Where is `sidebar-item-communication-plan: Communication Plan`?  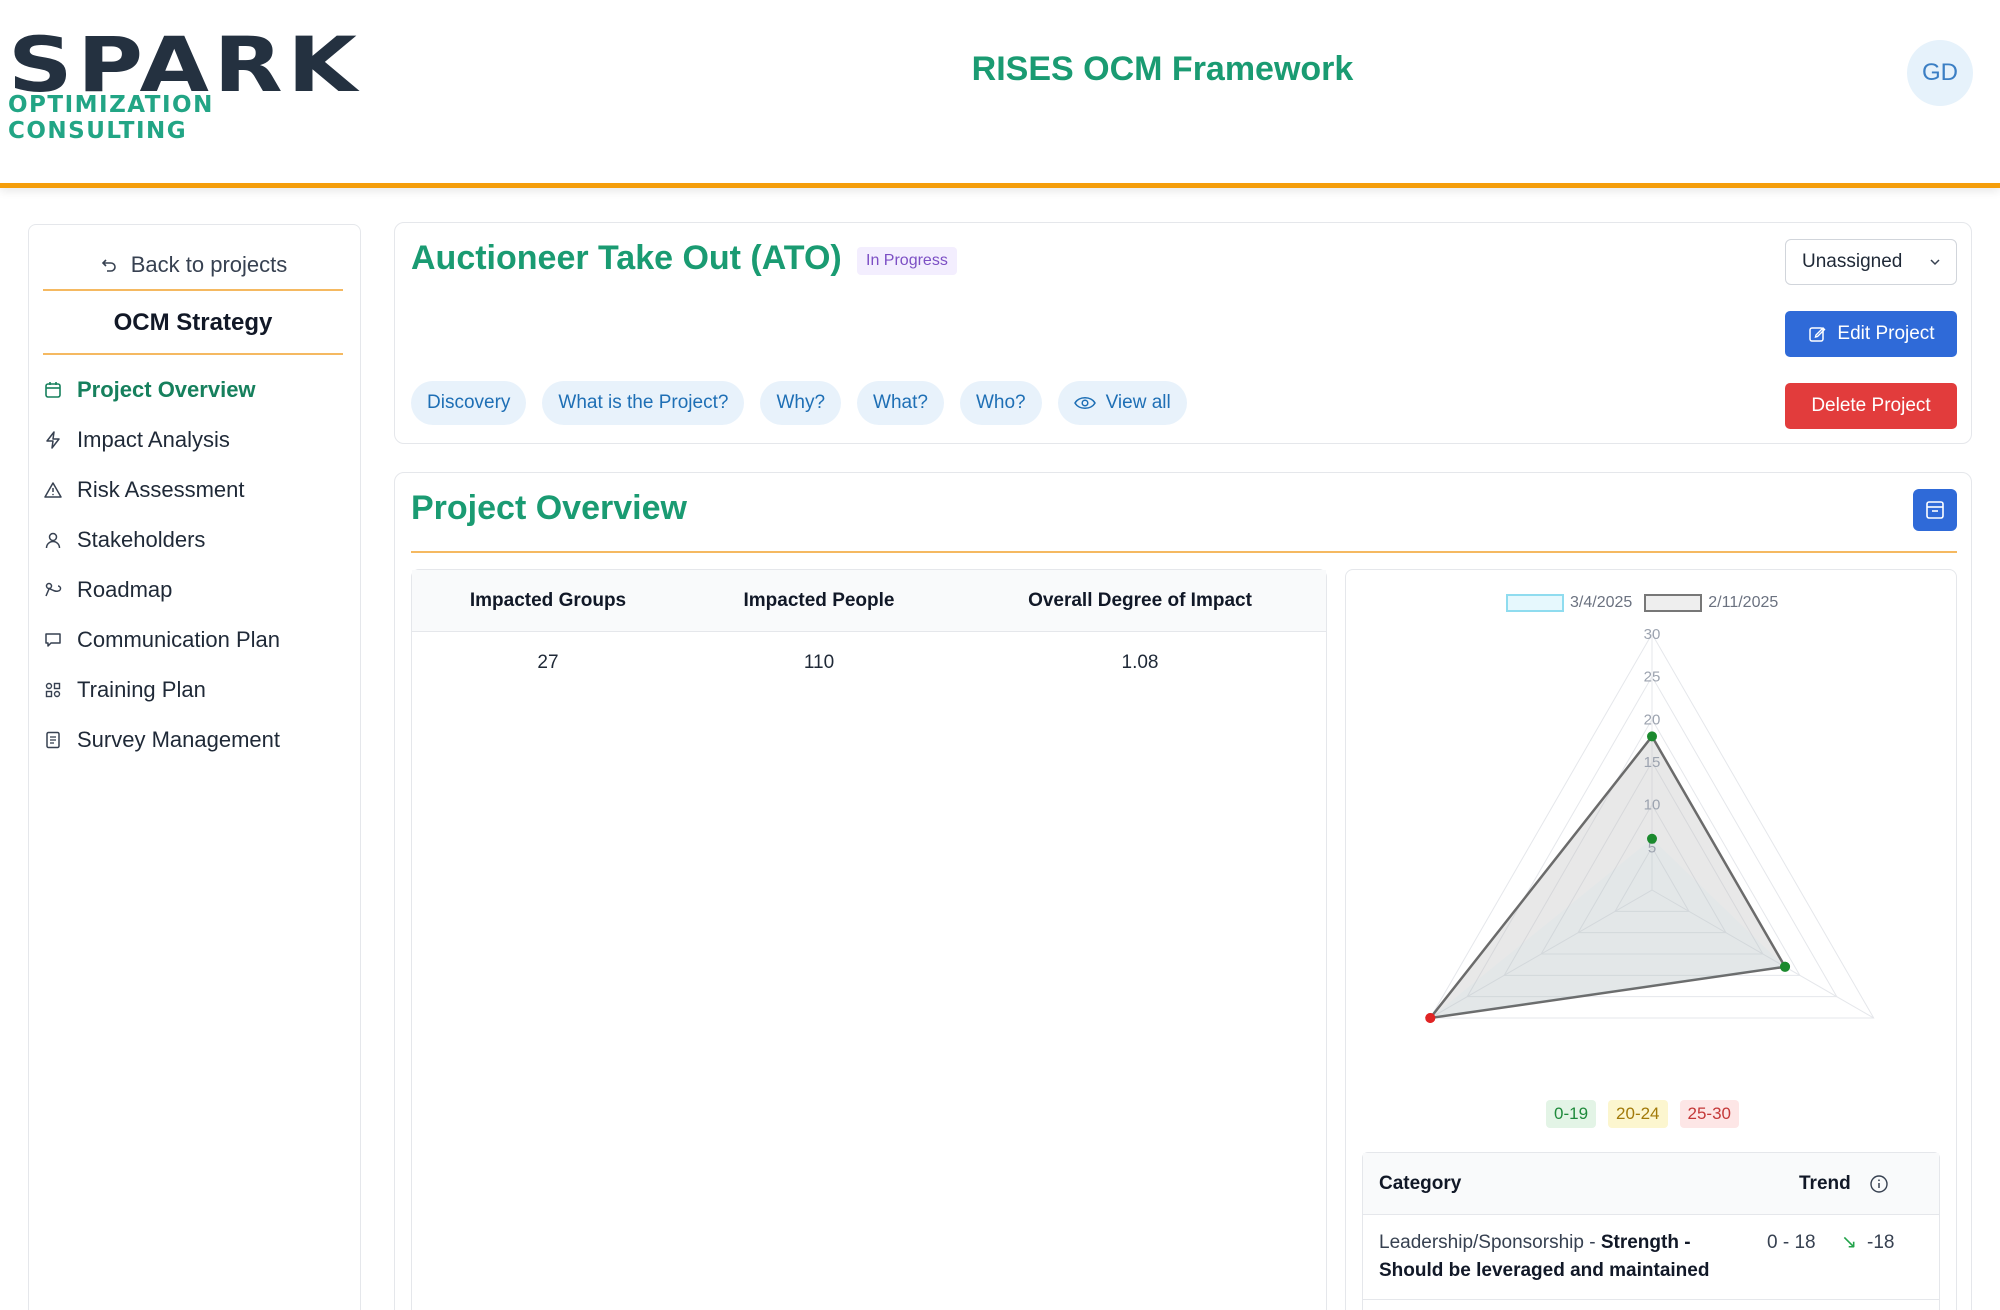
sidebar-item-communication-plan: Communication Plan is located at coordinates (198, 640).